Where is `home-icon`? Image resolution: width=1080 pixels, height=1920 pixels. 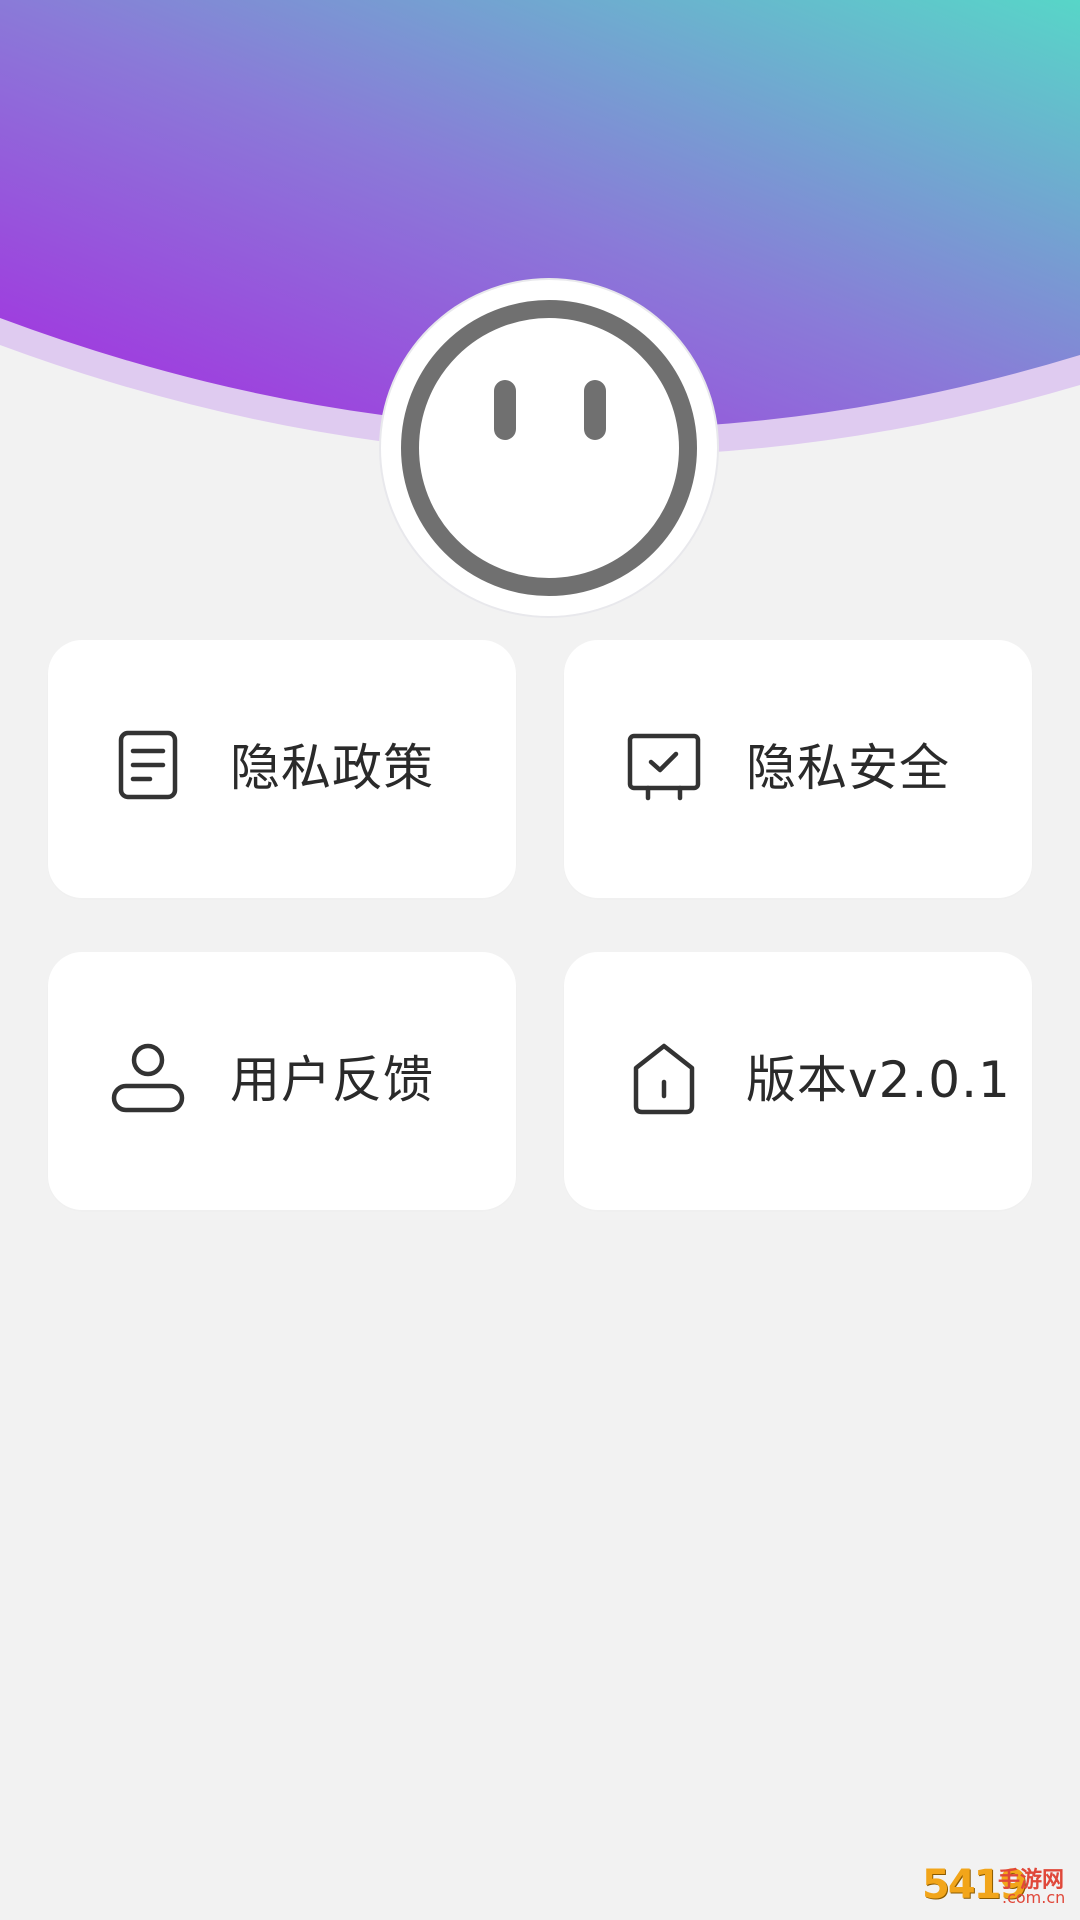
home-icon is located at coordinates (664, 1080).